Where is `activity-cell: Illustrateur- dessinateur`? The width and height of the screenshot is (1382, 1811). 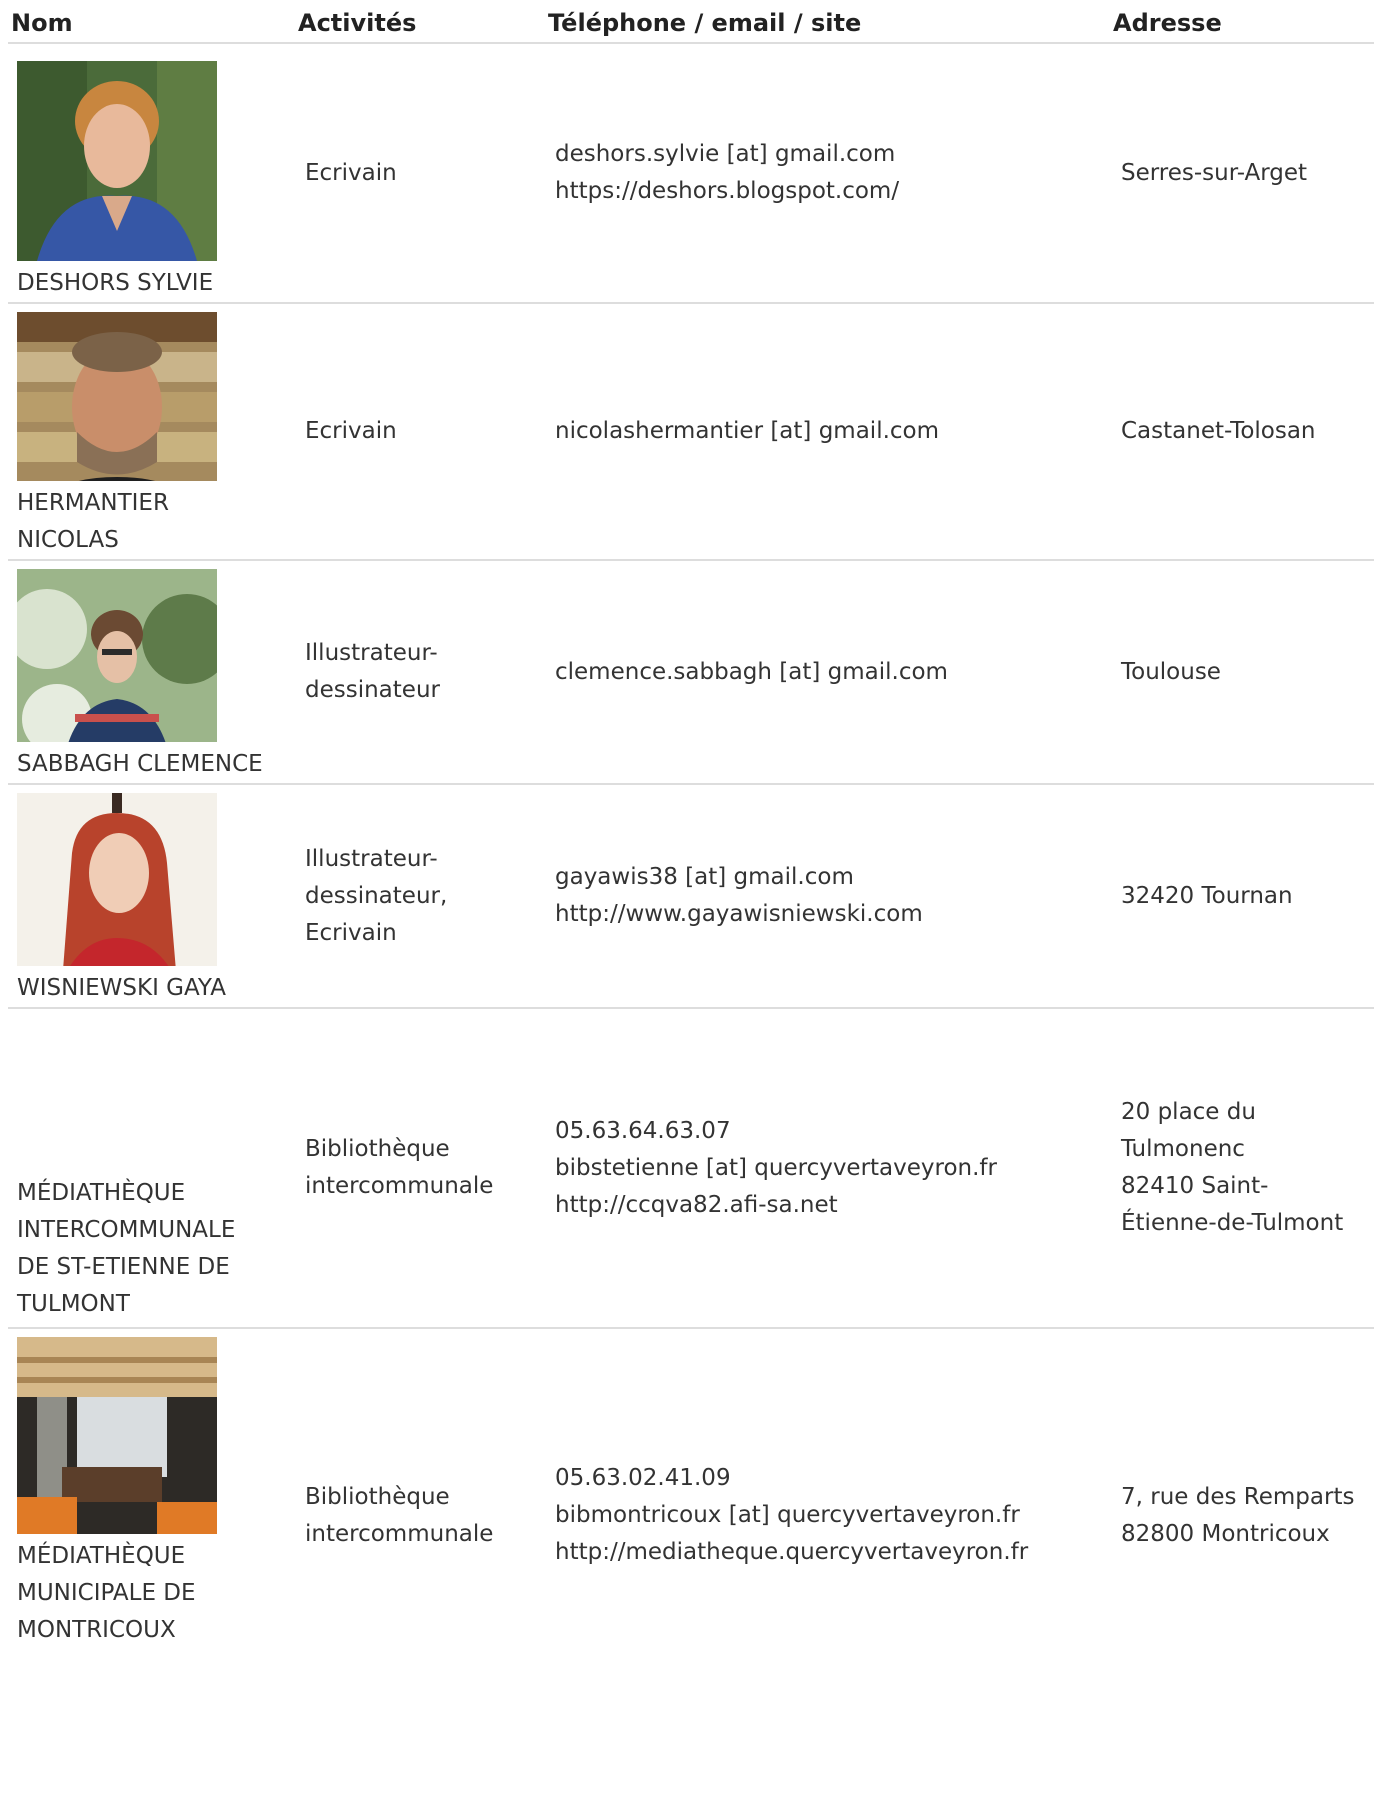 activity-cell: Illustrateur- dessinateur is located at coordinates (372, 671).